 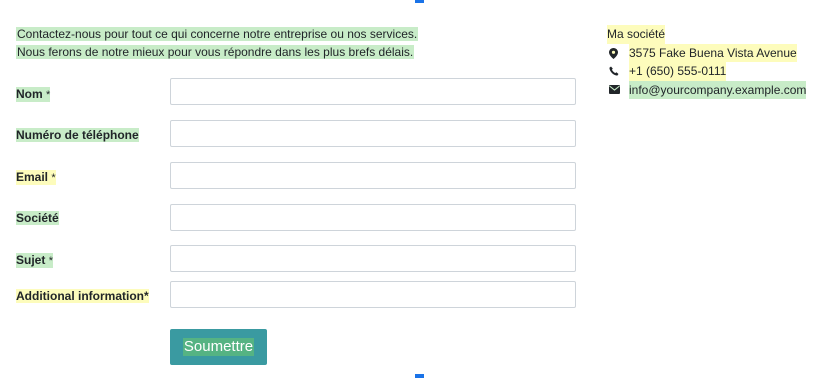 What do you see at coordinates (33, 94) in the screenshot?
I see `field-label-nom: Nom *` at bounding box center [33, 94].